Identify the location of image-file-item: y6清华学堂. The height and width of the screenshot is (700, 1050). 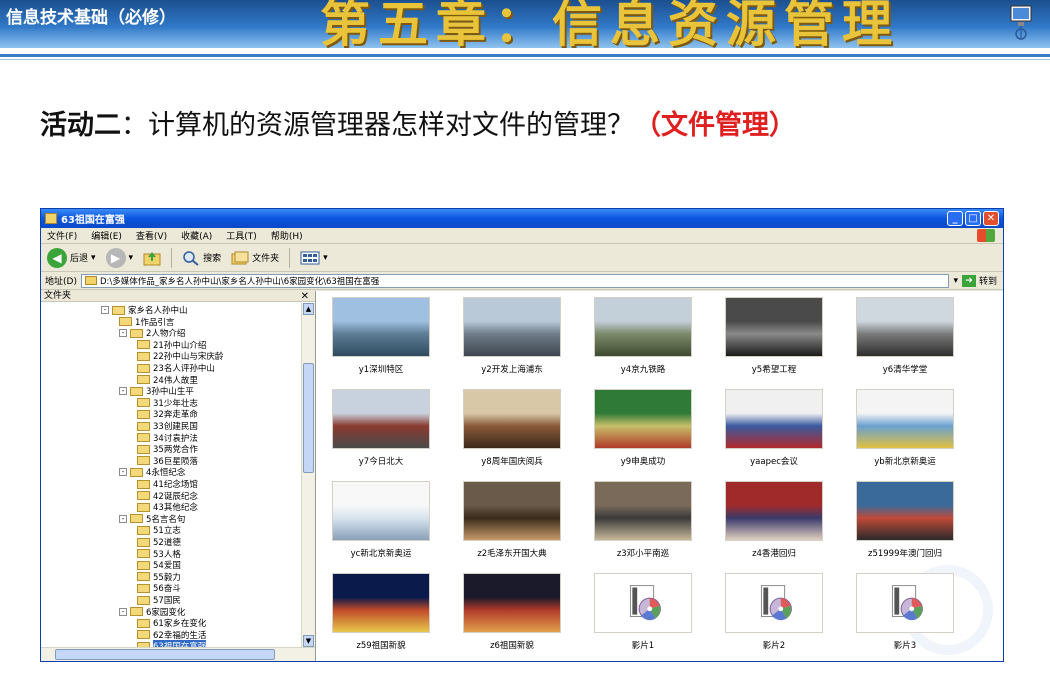
(905, 342).